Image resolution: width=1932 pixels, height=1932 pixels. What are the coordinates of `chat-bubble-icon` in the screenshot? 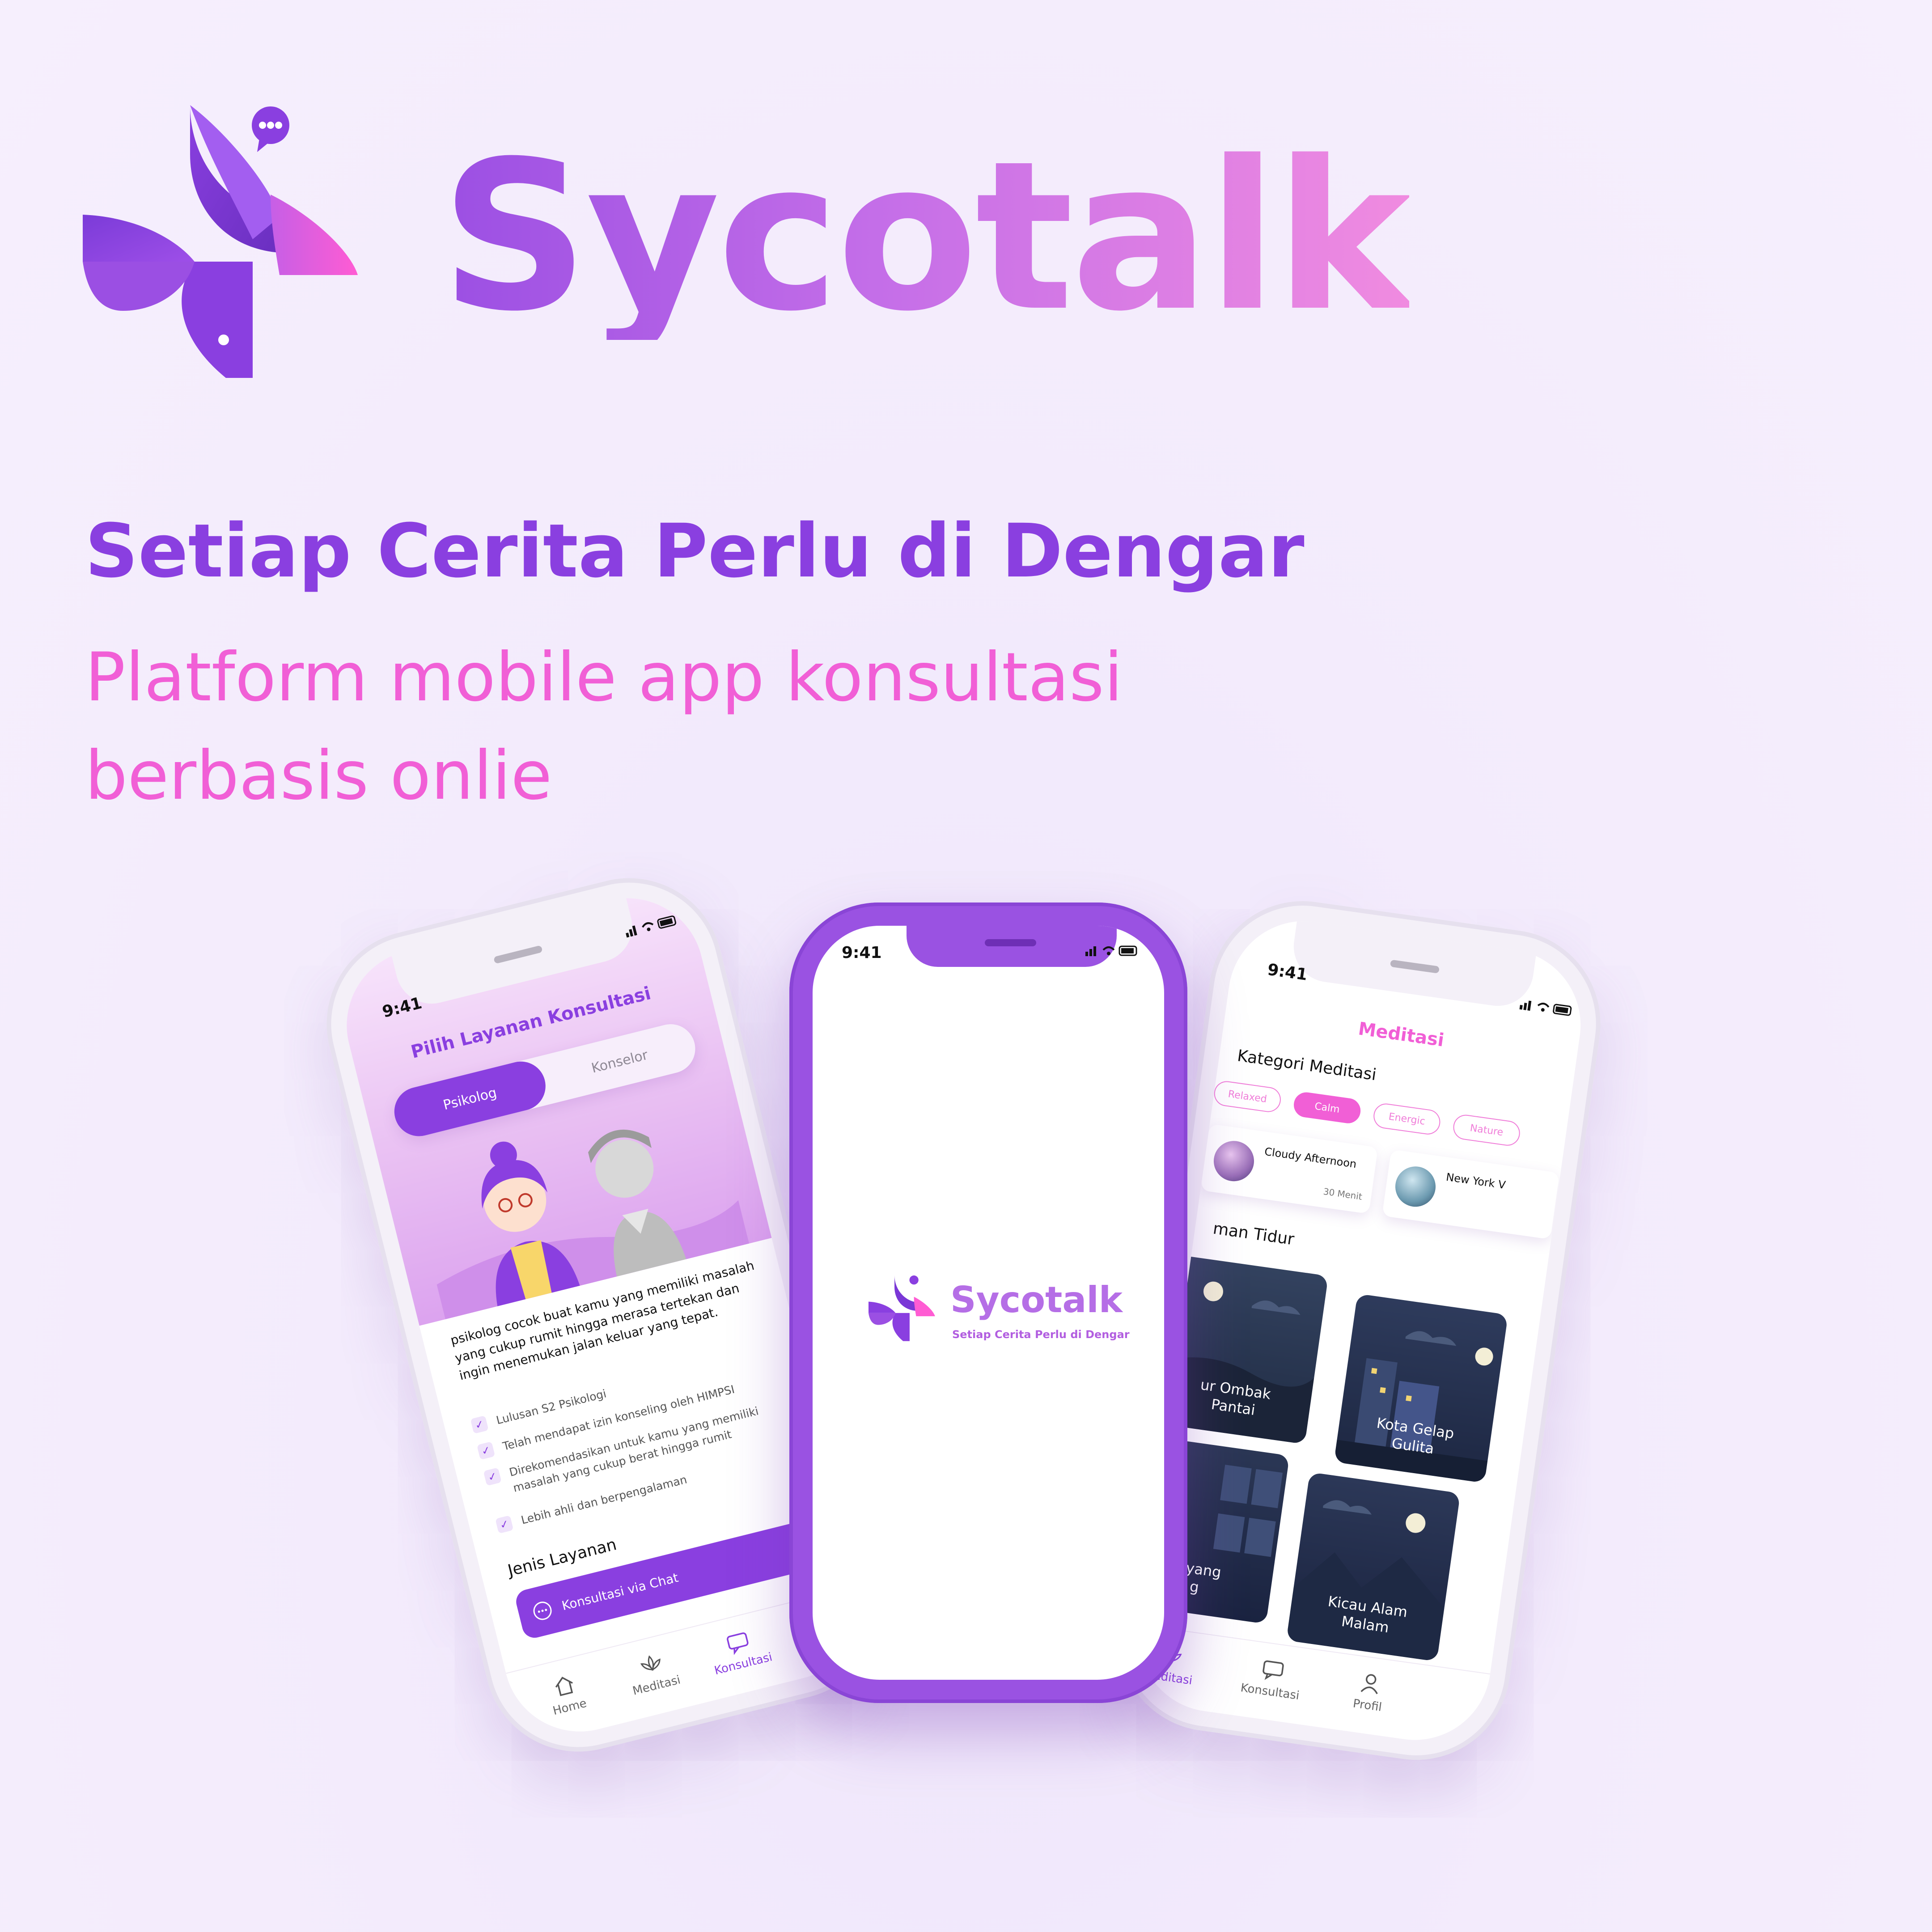 It's located at (542, 1611).